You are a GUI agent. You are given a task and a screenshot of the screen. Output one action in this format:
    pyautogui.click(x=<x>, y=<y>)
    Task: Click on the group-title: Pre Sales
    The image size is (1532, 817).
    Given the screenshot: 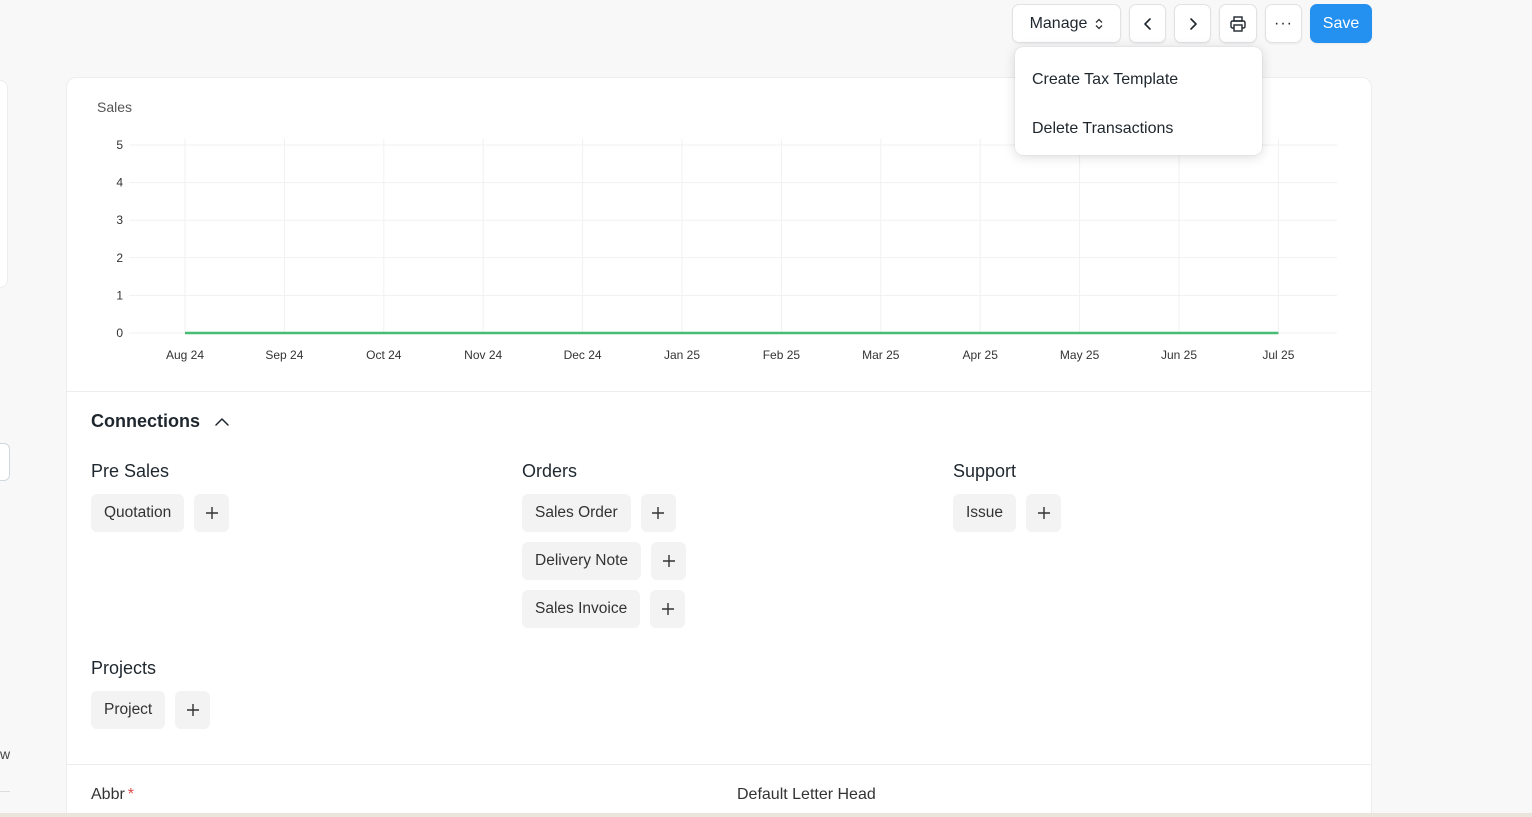 What is the action you would take?
    pyautogui.click(x=130, y=471)
    